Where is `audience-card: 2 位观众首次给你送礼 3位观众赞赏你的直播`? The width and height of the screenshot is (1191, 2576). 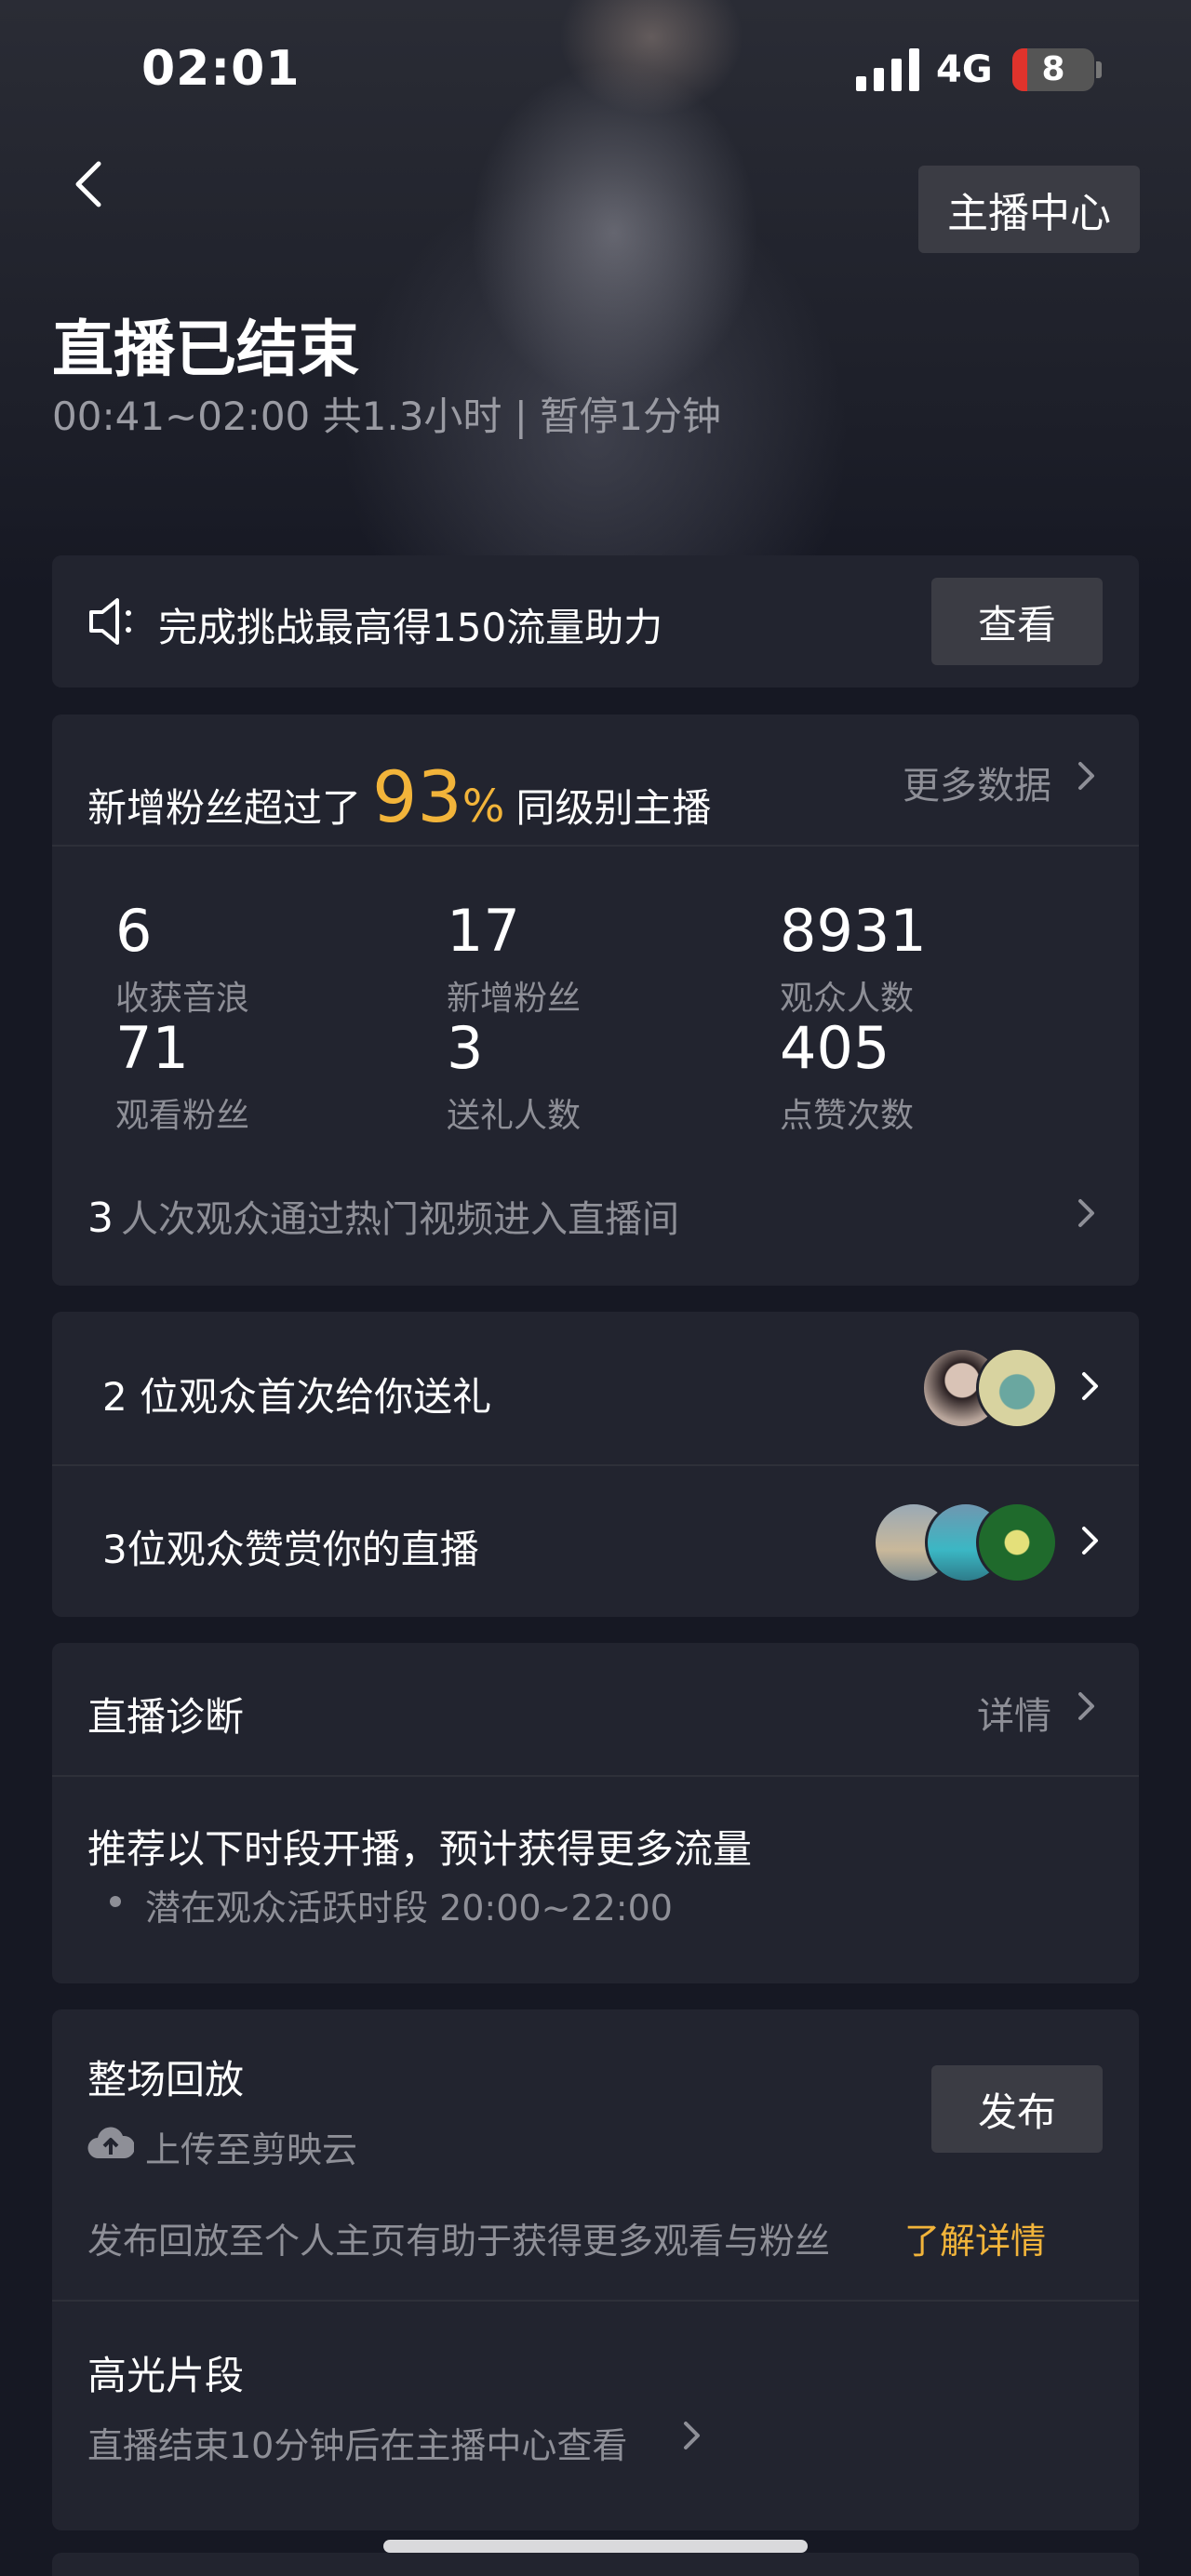 audience-card: 2 位观众首次给你送礼 3位观众赞赏你的直播 is located at coordinates (595, 1464).